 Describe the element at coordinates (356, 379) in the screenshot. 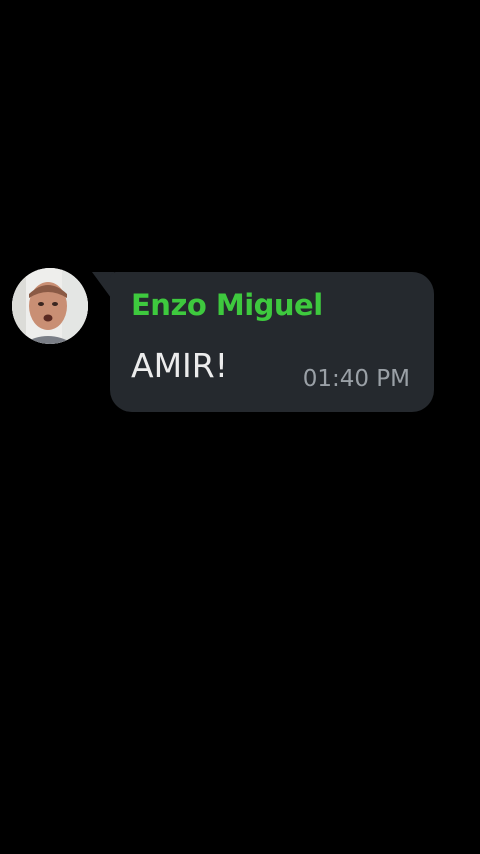

I see `message-timestamp: 01:40 PM` at that location.